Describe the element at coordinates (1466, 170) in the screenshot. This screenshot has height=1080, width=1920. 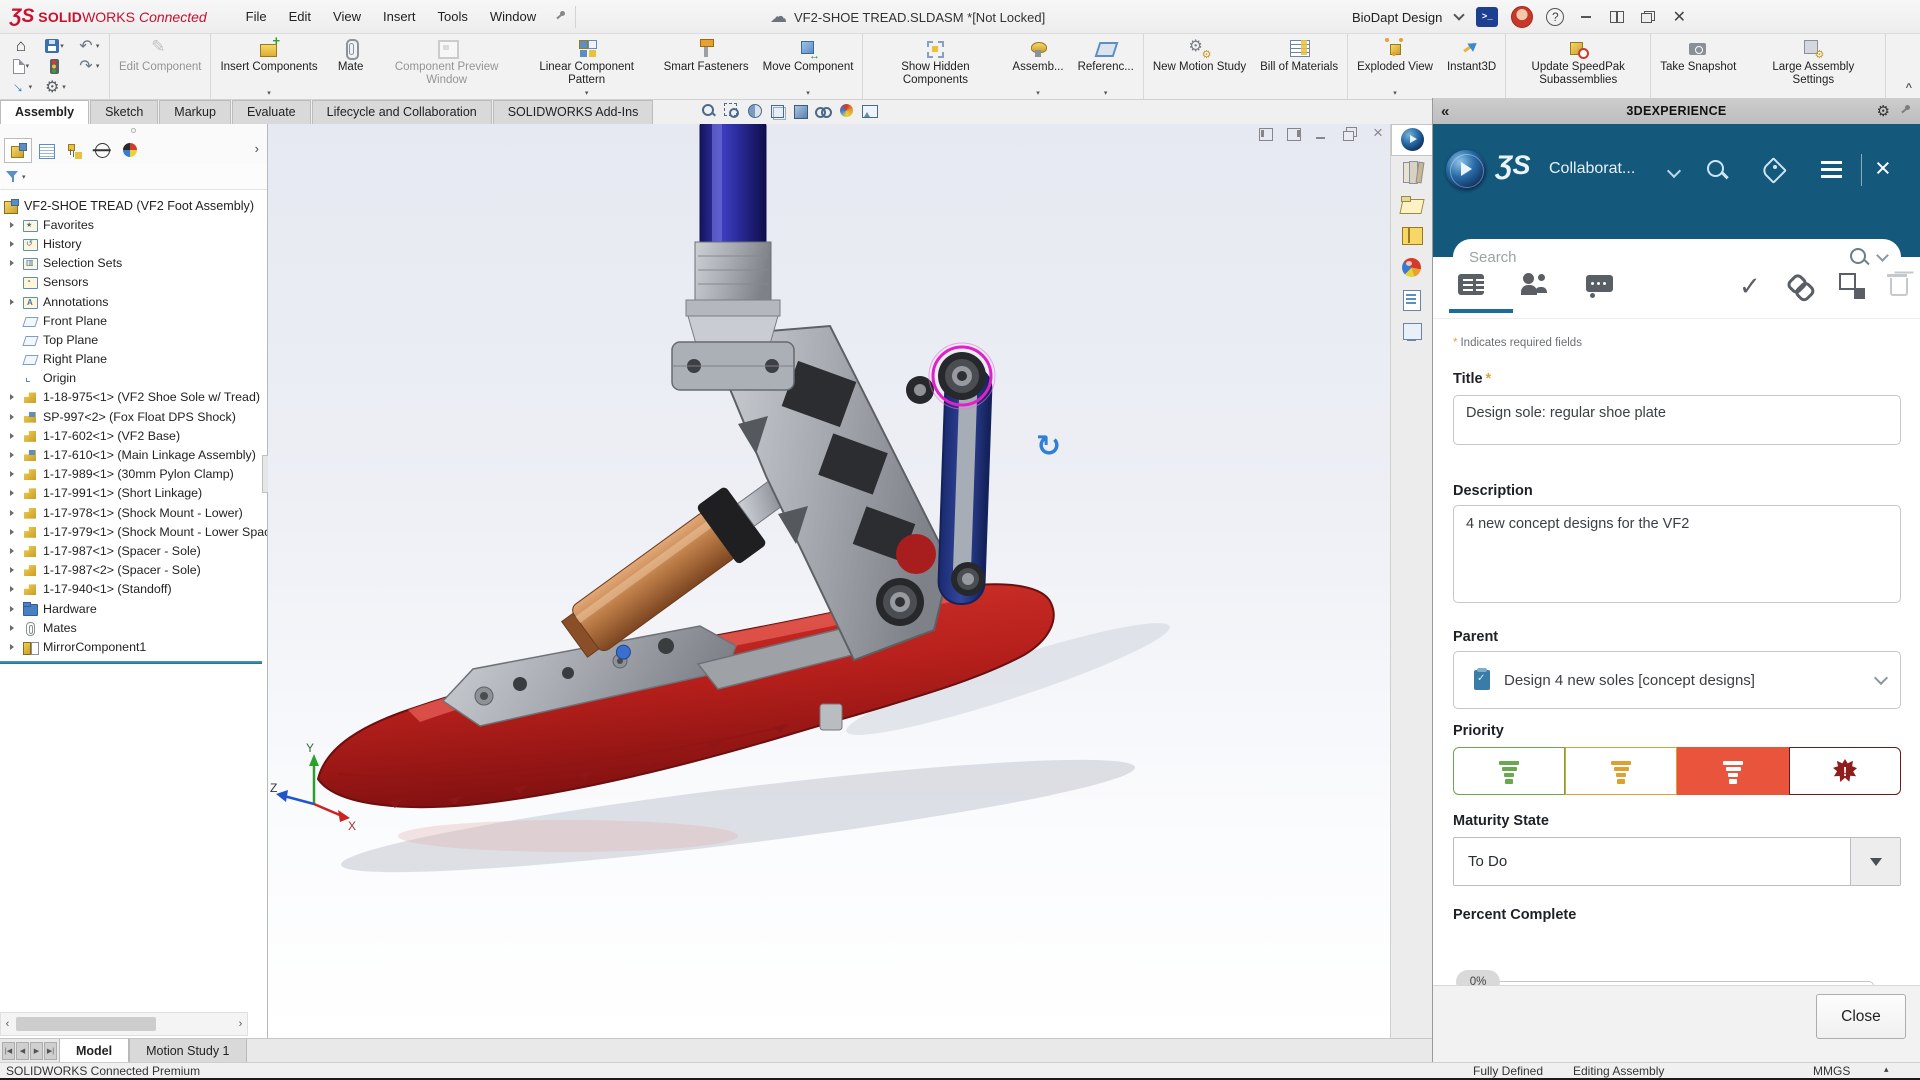
I see `3dexperience-compass-icon` at that location.